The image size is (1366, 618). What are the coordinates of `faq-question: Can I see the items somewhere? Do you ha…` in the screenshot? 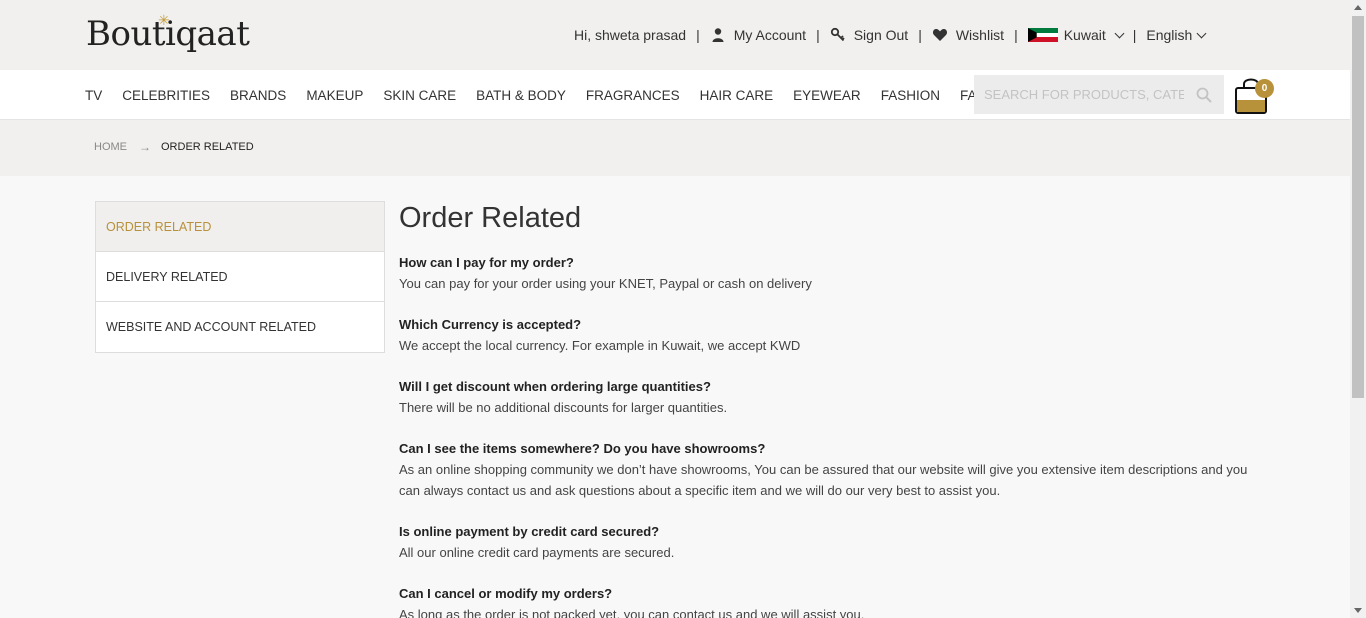 It's located at (582, 448).